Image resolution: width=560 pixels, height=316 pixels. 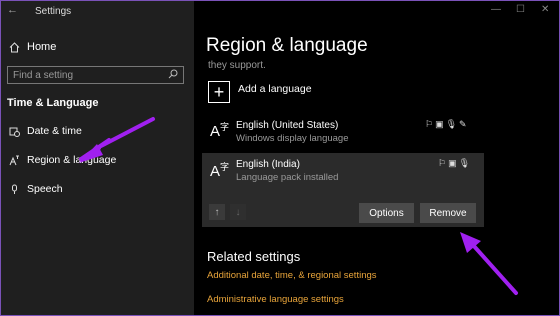 I want to click on home-icon, so click(x=14, y=47).